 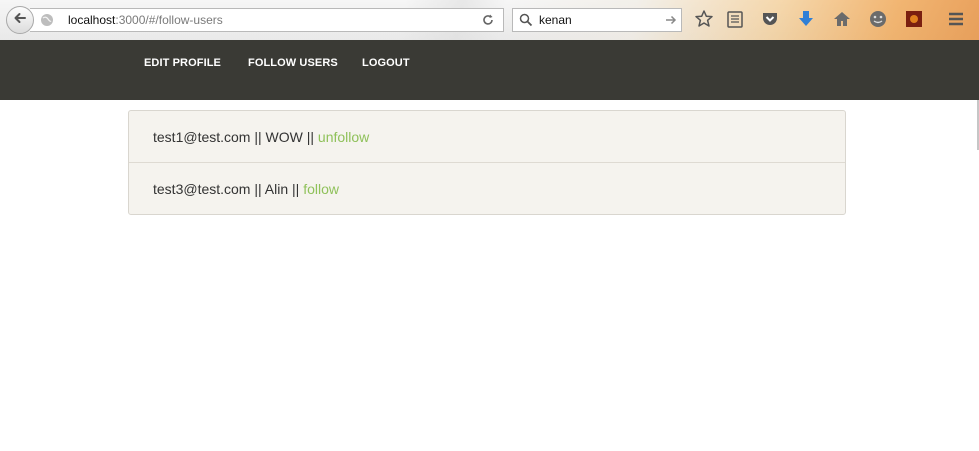 What do you see at coordinates (914, 19) in the screenshot?
I see `extension-icon` at bounding box center [914, 19].